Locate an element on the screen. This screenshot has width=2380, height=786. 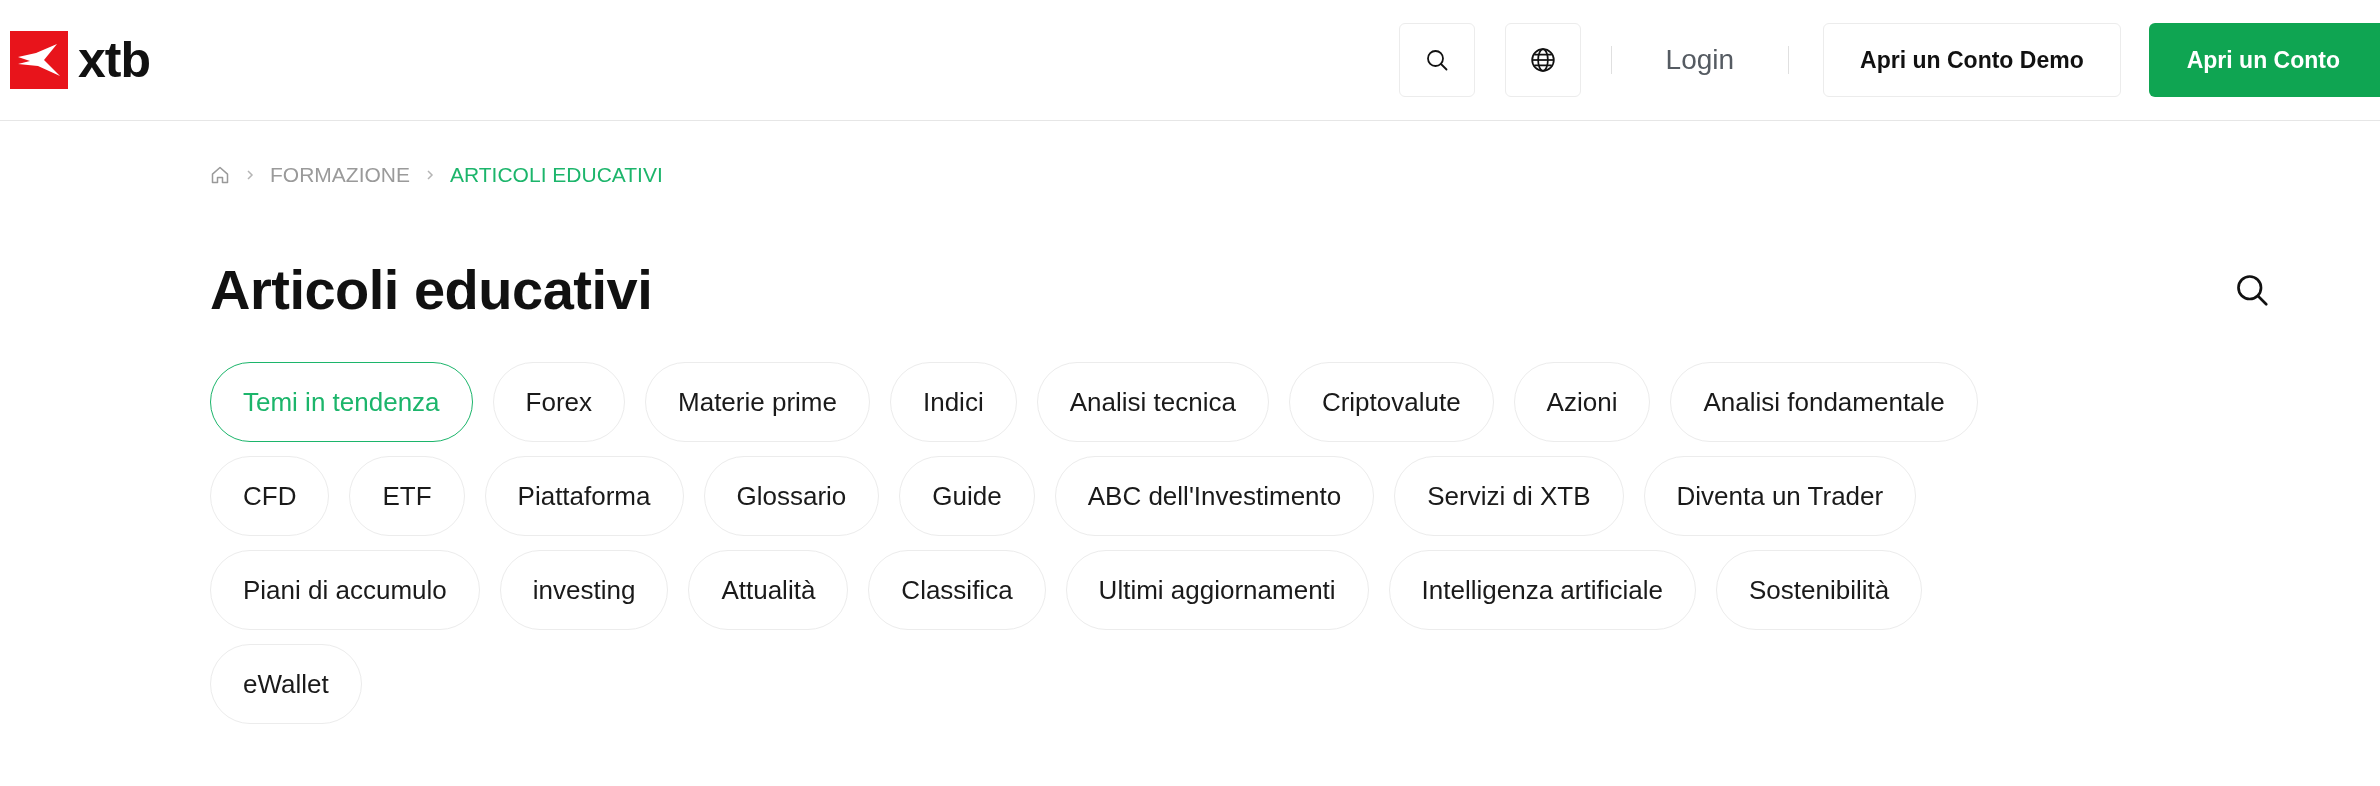
search-icon is located at coordinates (1436, 60).